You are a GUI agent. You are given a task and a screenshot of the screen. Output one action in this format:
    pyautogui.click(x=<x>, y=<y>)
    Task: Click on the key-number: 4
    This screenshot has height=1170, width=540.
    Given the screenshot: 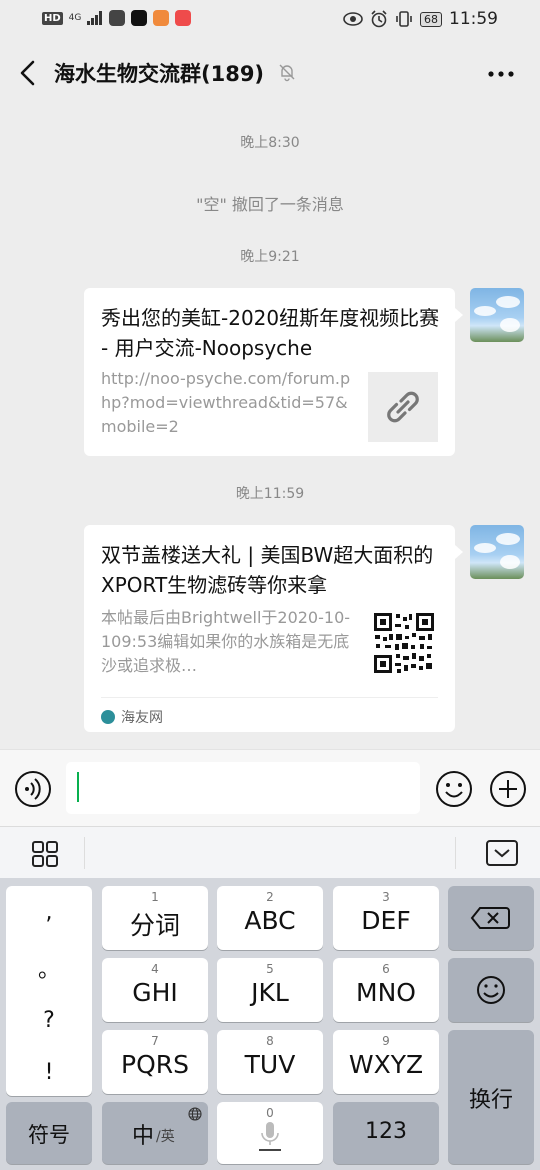 What is the action you would take?
    pyautogui.click(x=155, y=969)
    